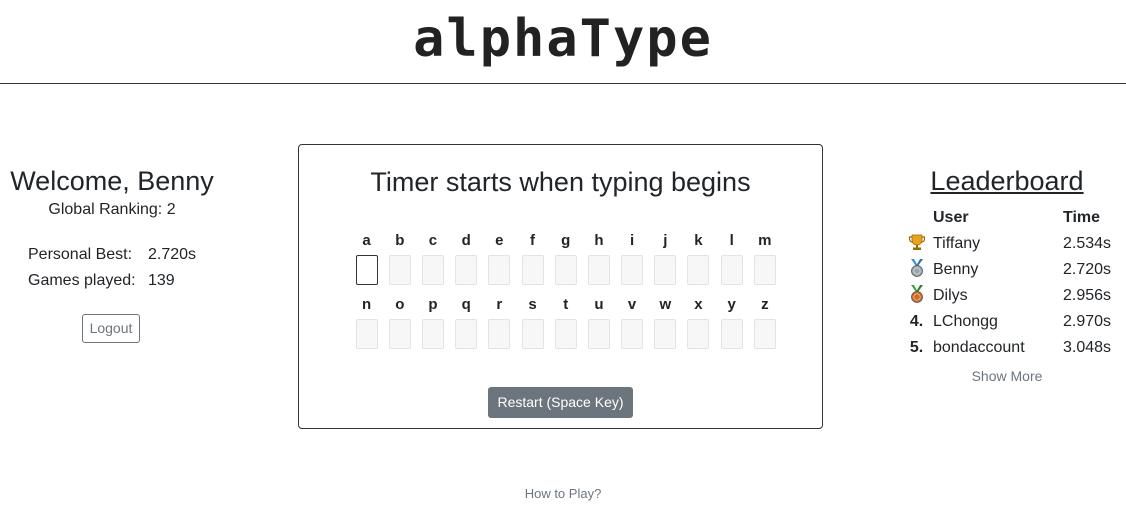 The width and height of the screenshot is (1126, 512). What do you see at coordinates (499, 270) in the screenshot?
I see `letter-input-e` at bounding box center [499, 270].